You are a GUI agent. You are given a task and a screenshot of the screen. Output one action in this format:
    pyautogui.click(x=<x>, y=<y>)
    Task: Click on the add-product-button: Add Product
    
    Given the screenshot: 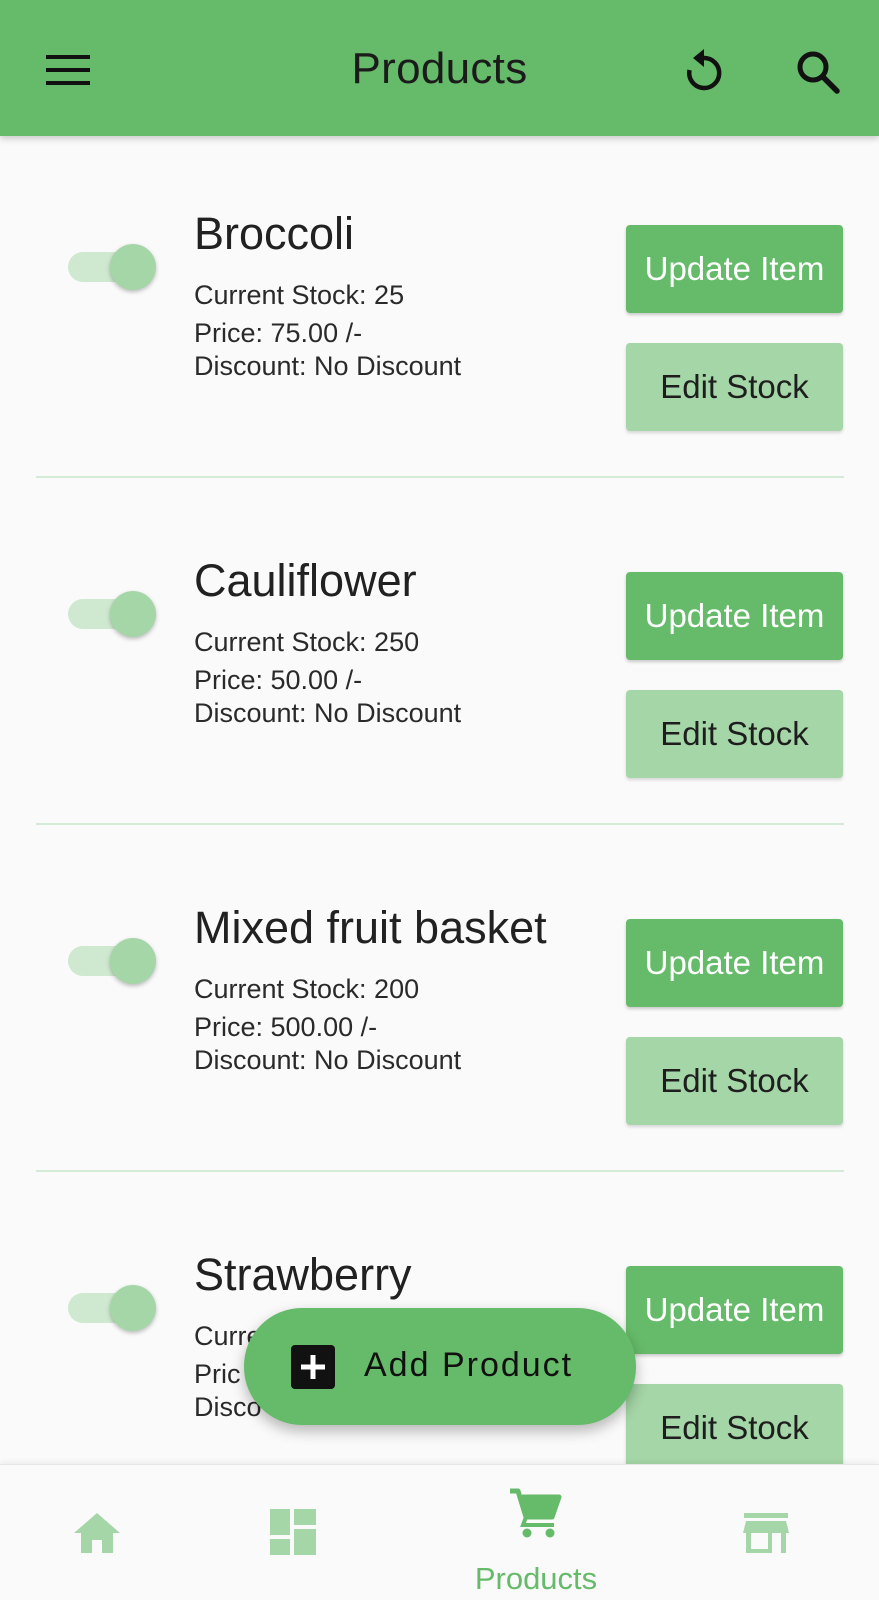 What is the action you would take?
    pyautogui.click(x=440, y=1366)
    